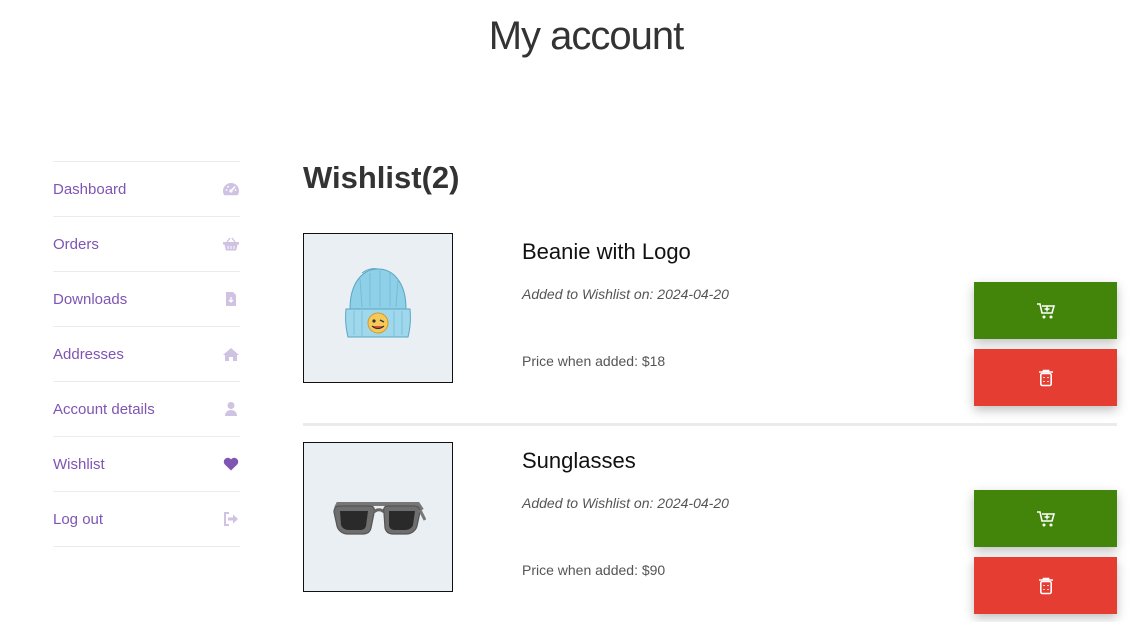  I want to click on sidebar-item-addresses: Addresses, so click(146, 354).